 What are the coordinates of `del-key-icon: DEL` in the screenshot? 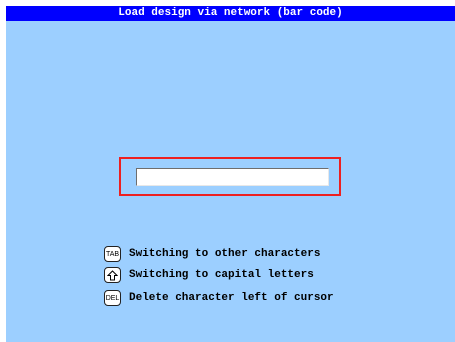 It's located at (112, 298).